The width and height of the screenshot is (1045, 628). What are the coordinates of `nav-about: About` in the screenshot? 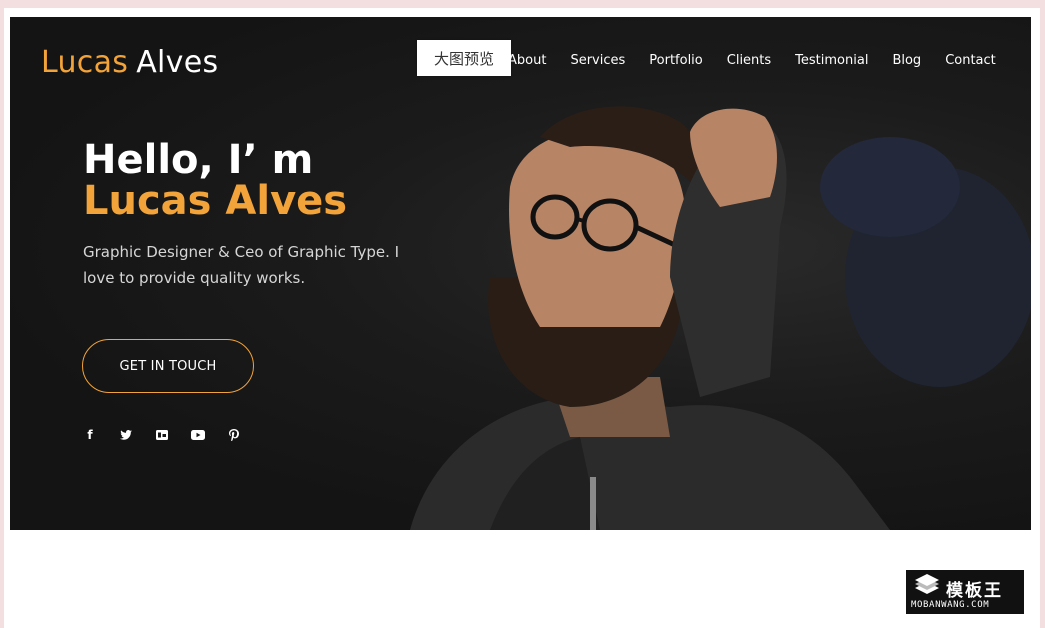 It's located at (527, 60).